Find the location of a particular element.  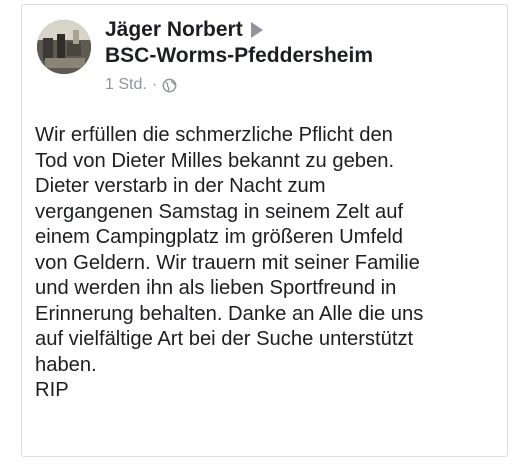

post-meta: 1 Std. · is located at coordinates (301, 85).